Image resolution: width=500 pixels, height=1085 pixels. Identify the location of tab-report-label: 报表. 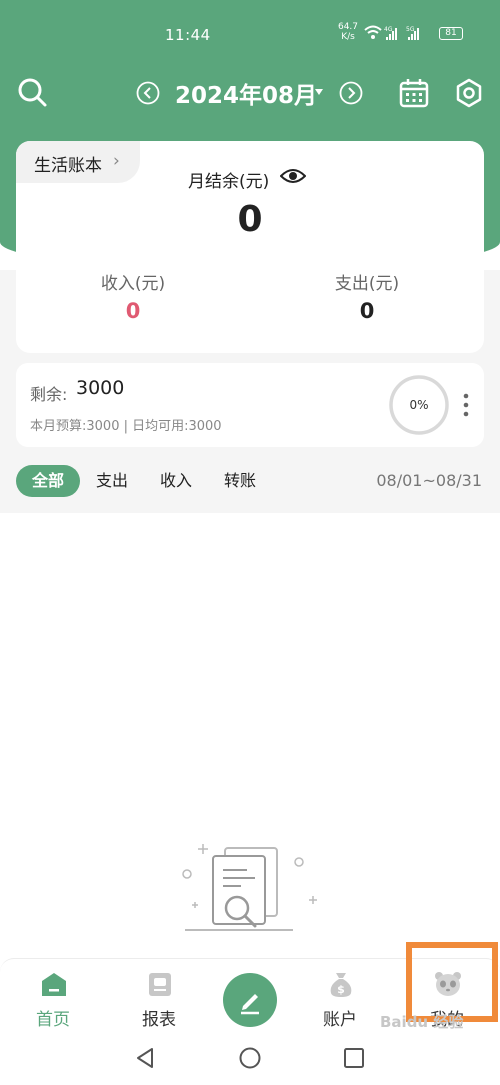
(159, 1020).